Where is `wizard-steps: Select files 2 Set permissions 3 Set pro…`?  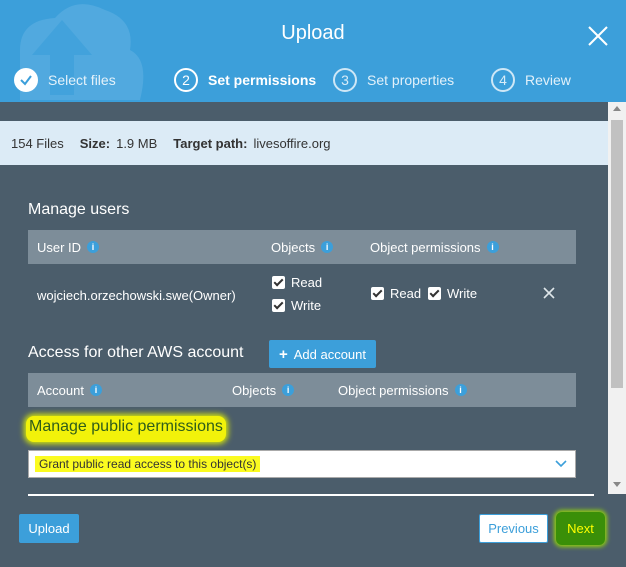
wizard-steps: Select files 2 Set permissions 3 Set pro… is located at coordinates (313, 80).